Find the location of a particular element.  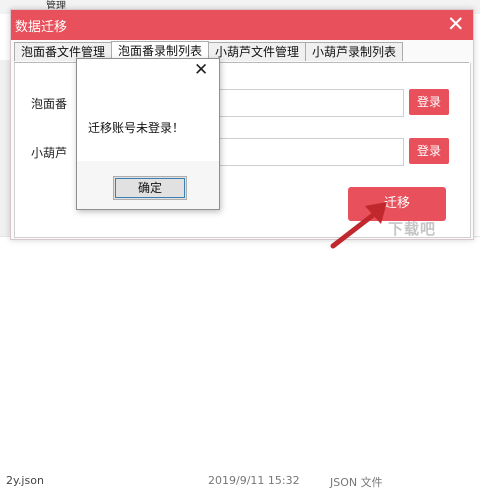

tab-xiaohulu-record-list: 小葫芦录制列表 is located at coordinates (354, 51).